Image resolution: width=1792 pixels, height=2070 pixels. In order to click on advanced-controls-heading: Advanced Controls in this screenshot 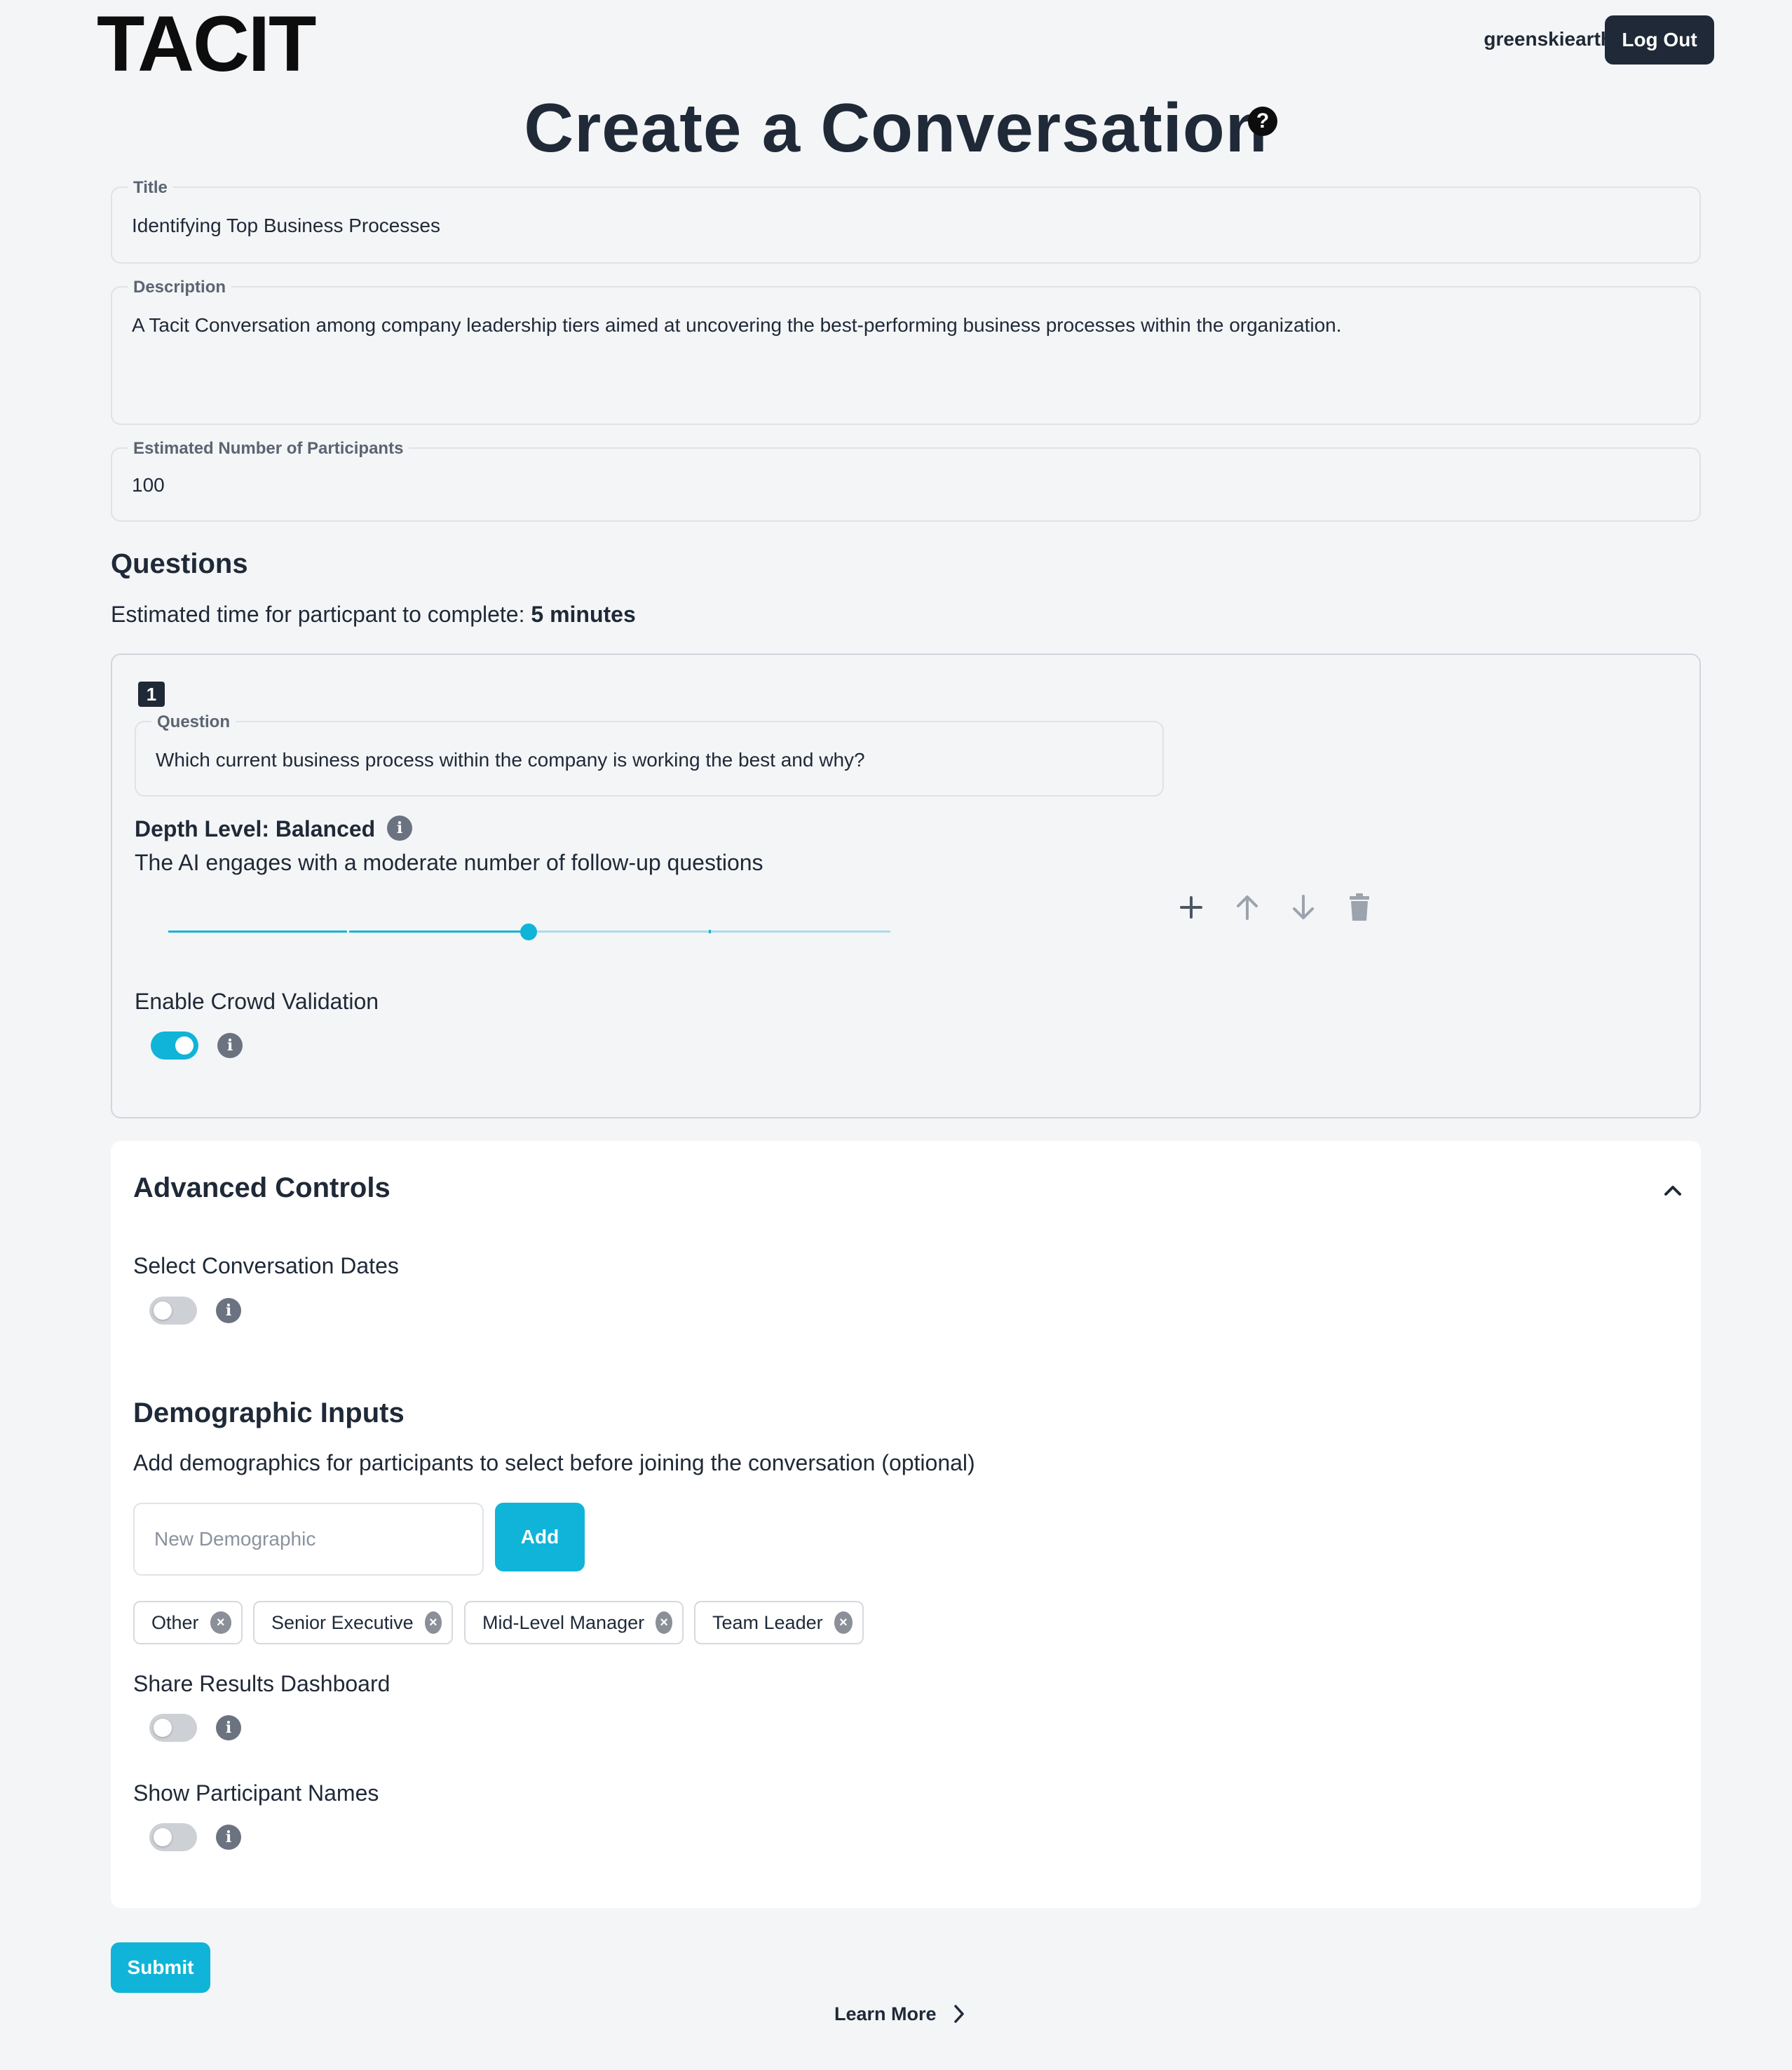, I will do `click(262, 1188)`.